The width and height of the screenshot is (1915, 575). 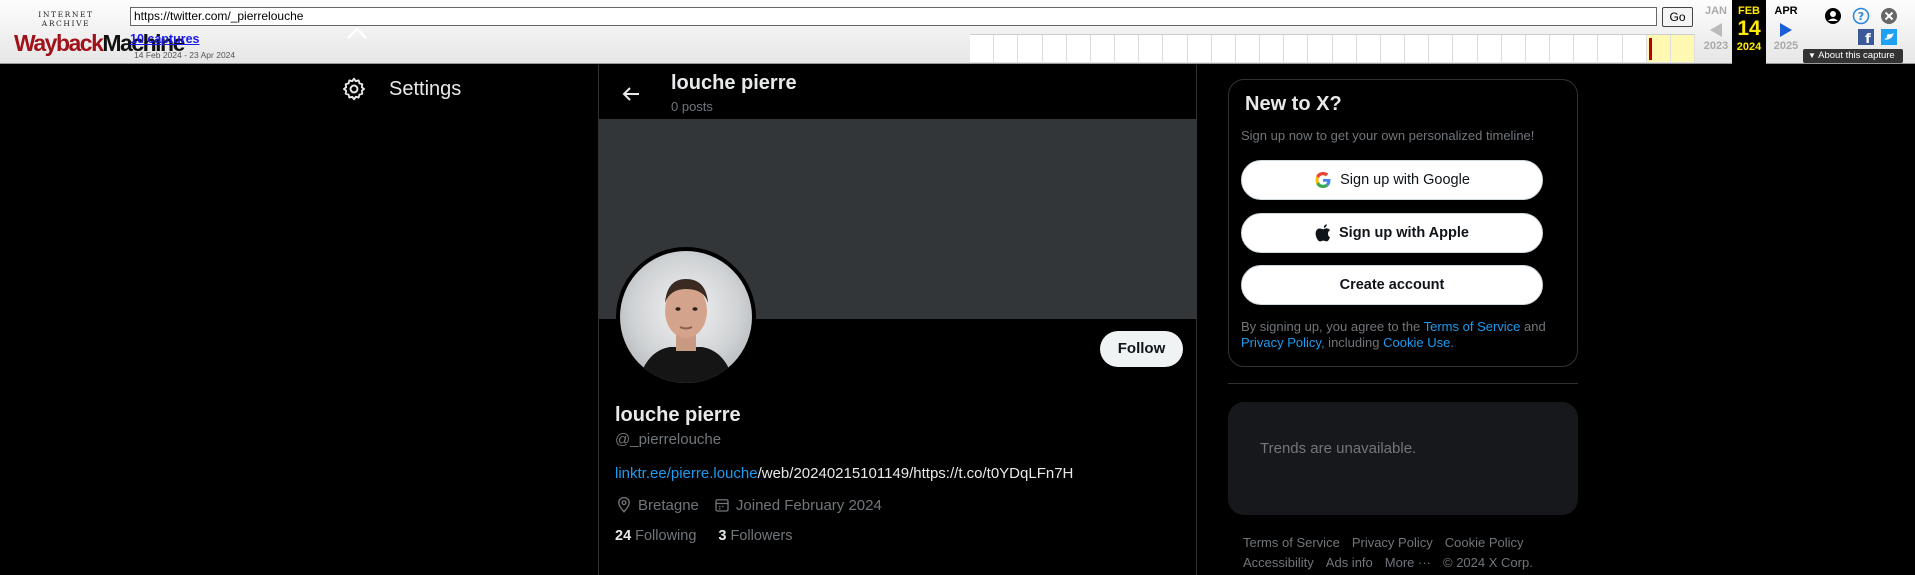 What do you see at coordinates (686, 473) in the screenshot?
I see `bio-link: linktr.ee/pierre.louche` at bounding box center [686, 473].